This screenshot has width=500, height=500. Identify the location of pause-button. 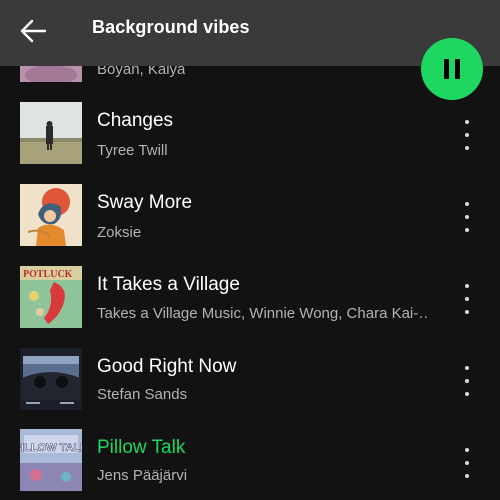
(452, 69).